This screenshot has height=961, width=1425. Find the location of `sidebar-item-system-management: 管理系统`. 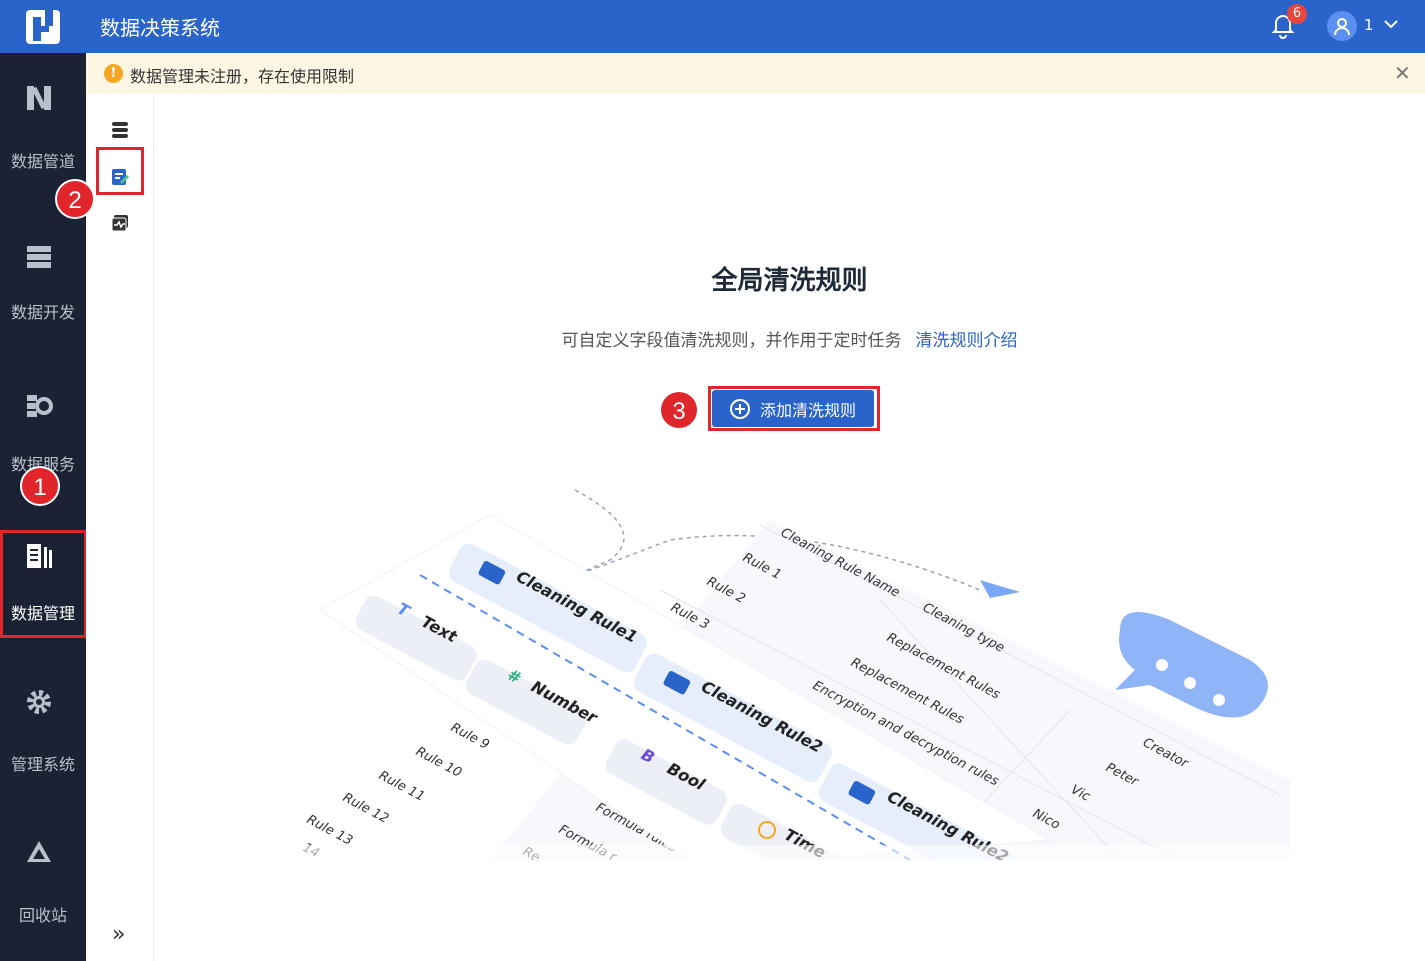

sidebar-item-system-management: 管理系统 is located at coordinates (43, 715).